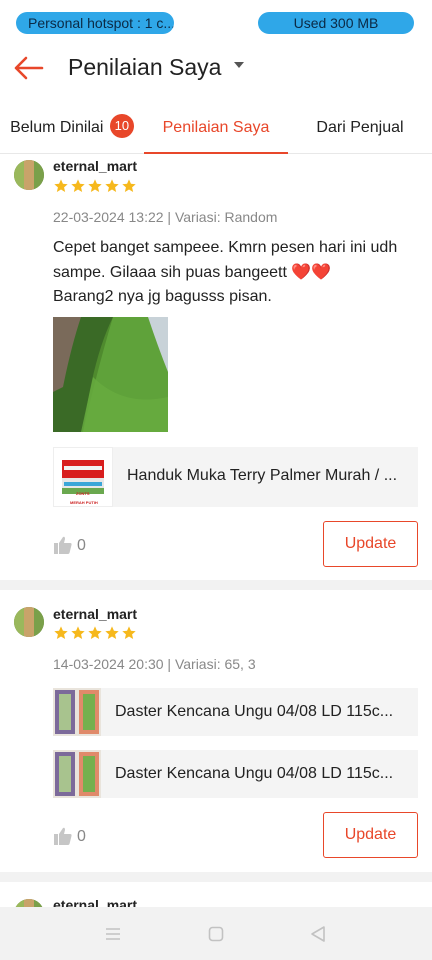 Image resolution: width=432 pixels, height=960 pixels. Describe the element at coordinates (29, 68) in the screenshot. I see `arrow-left-icon` at that location.